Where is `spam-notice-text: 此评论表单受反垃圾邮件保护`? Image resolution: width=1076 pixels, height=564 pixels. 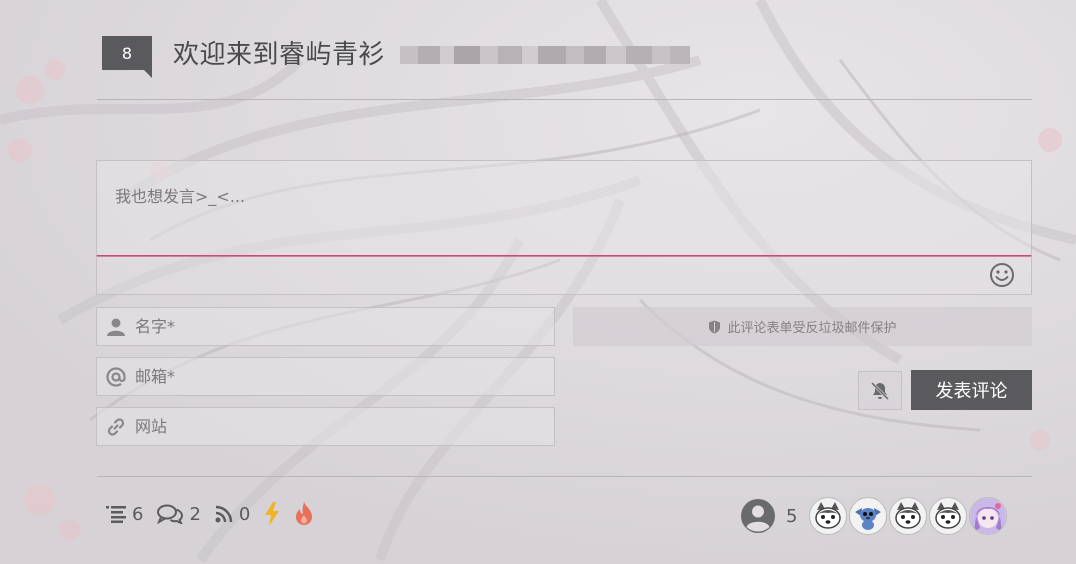 spam-notice-text: 此评论表单受反垃圾邮件保护 is located at coordinates (812, 328).